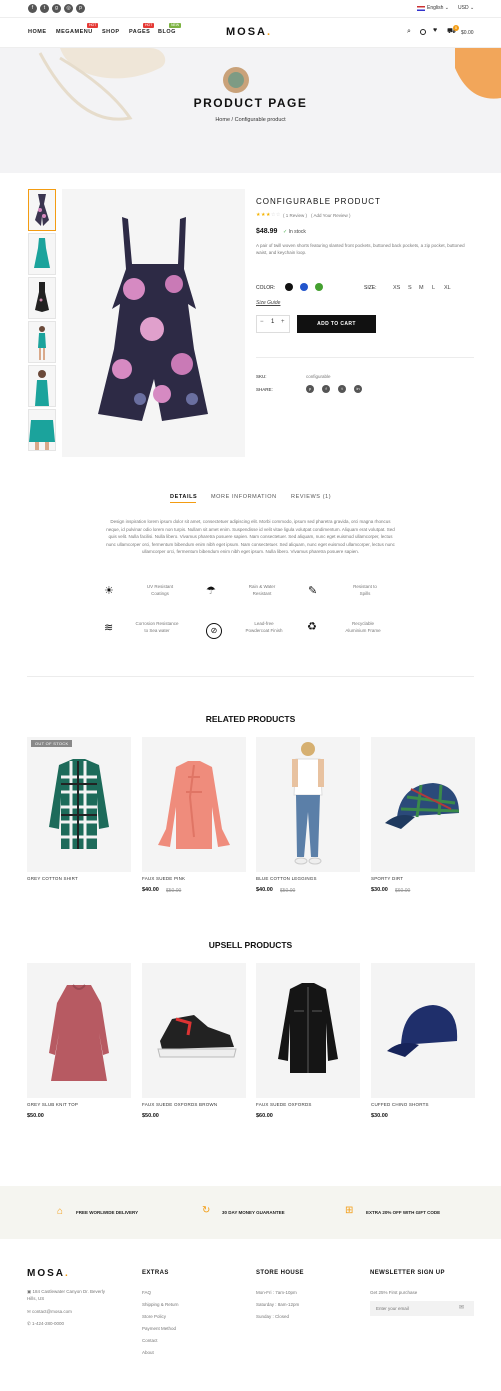 This screenshot has width=501, height=1391. Describe the element at coordinates (48, 1273) in the screenshot. I see `footer-logo: MOSA.` at that location.